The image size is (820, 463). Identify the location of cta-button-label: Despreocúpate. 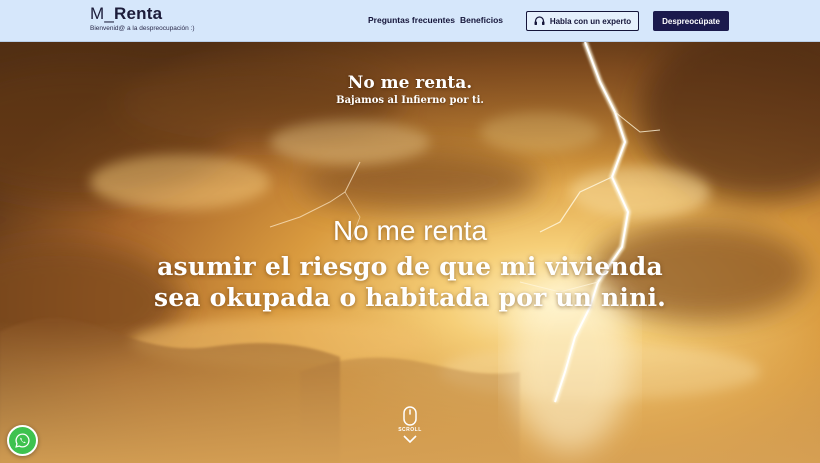
(691, 21).